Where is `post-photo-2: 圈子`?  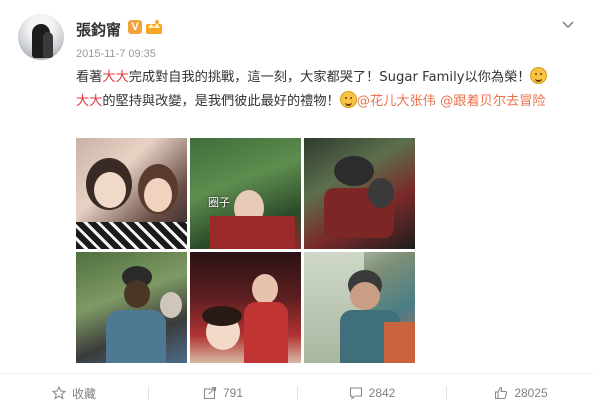
post-photo-2: 圈子 is located at coordinates (245, 193).